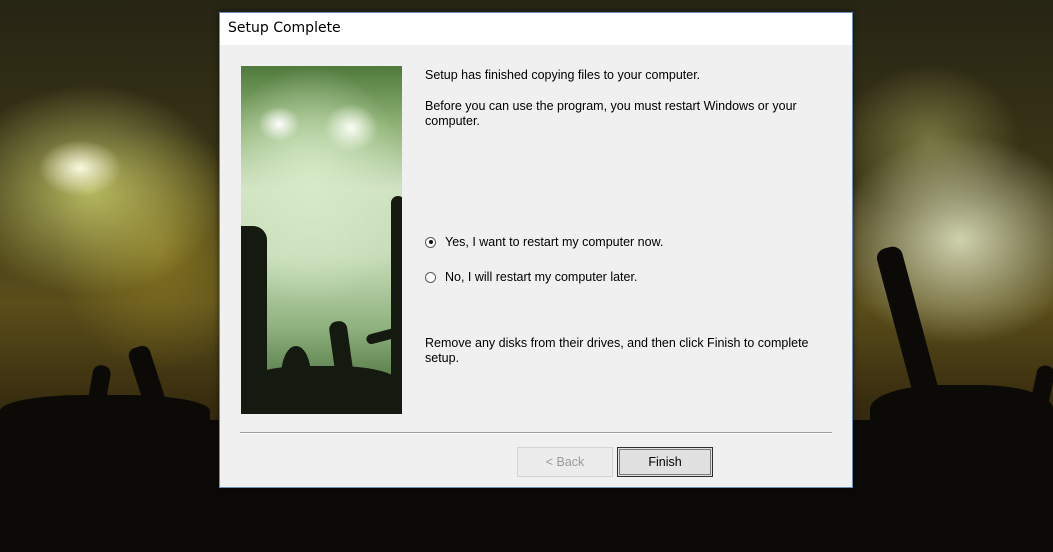 The width and height of the screenshot is (1053, 552). I want to click on restart-now-option: Yes, I want to restart my computer now., so click(544, 242).